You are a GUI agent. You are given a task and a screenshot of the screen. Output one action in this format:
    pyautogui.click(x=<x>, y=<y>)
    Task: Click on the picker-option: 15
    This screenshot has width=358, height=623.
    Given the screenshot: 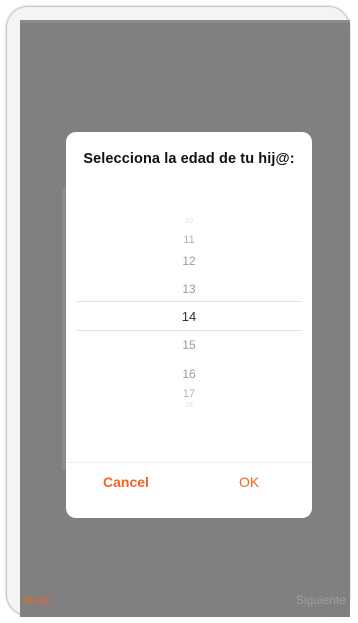 What is the action you would take?
    pyautogui.click(x=189, y=345)
    